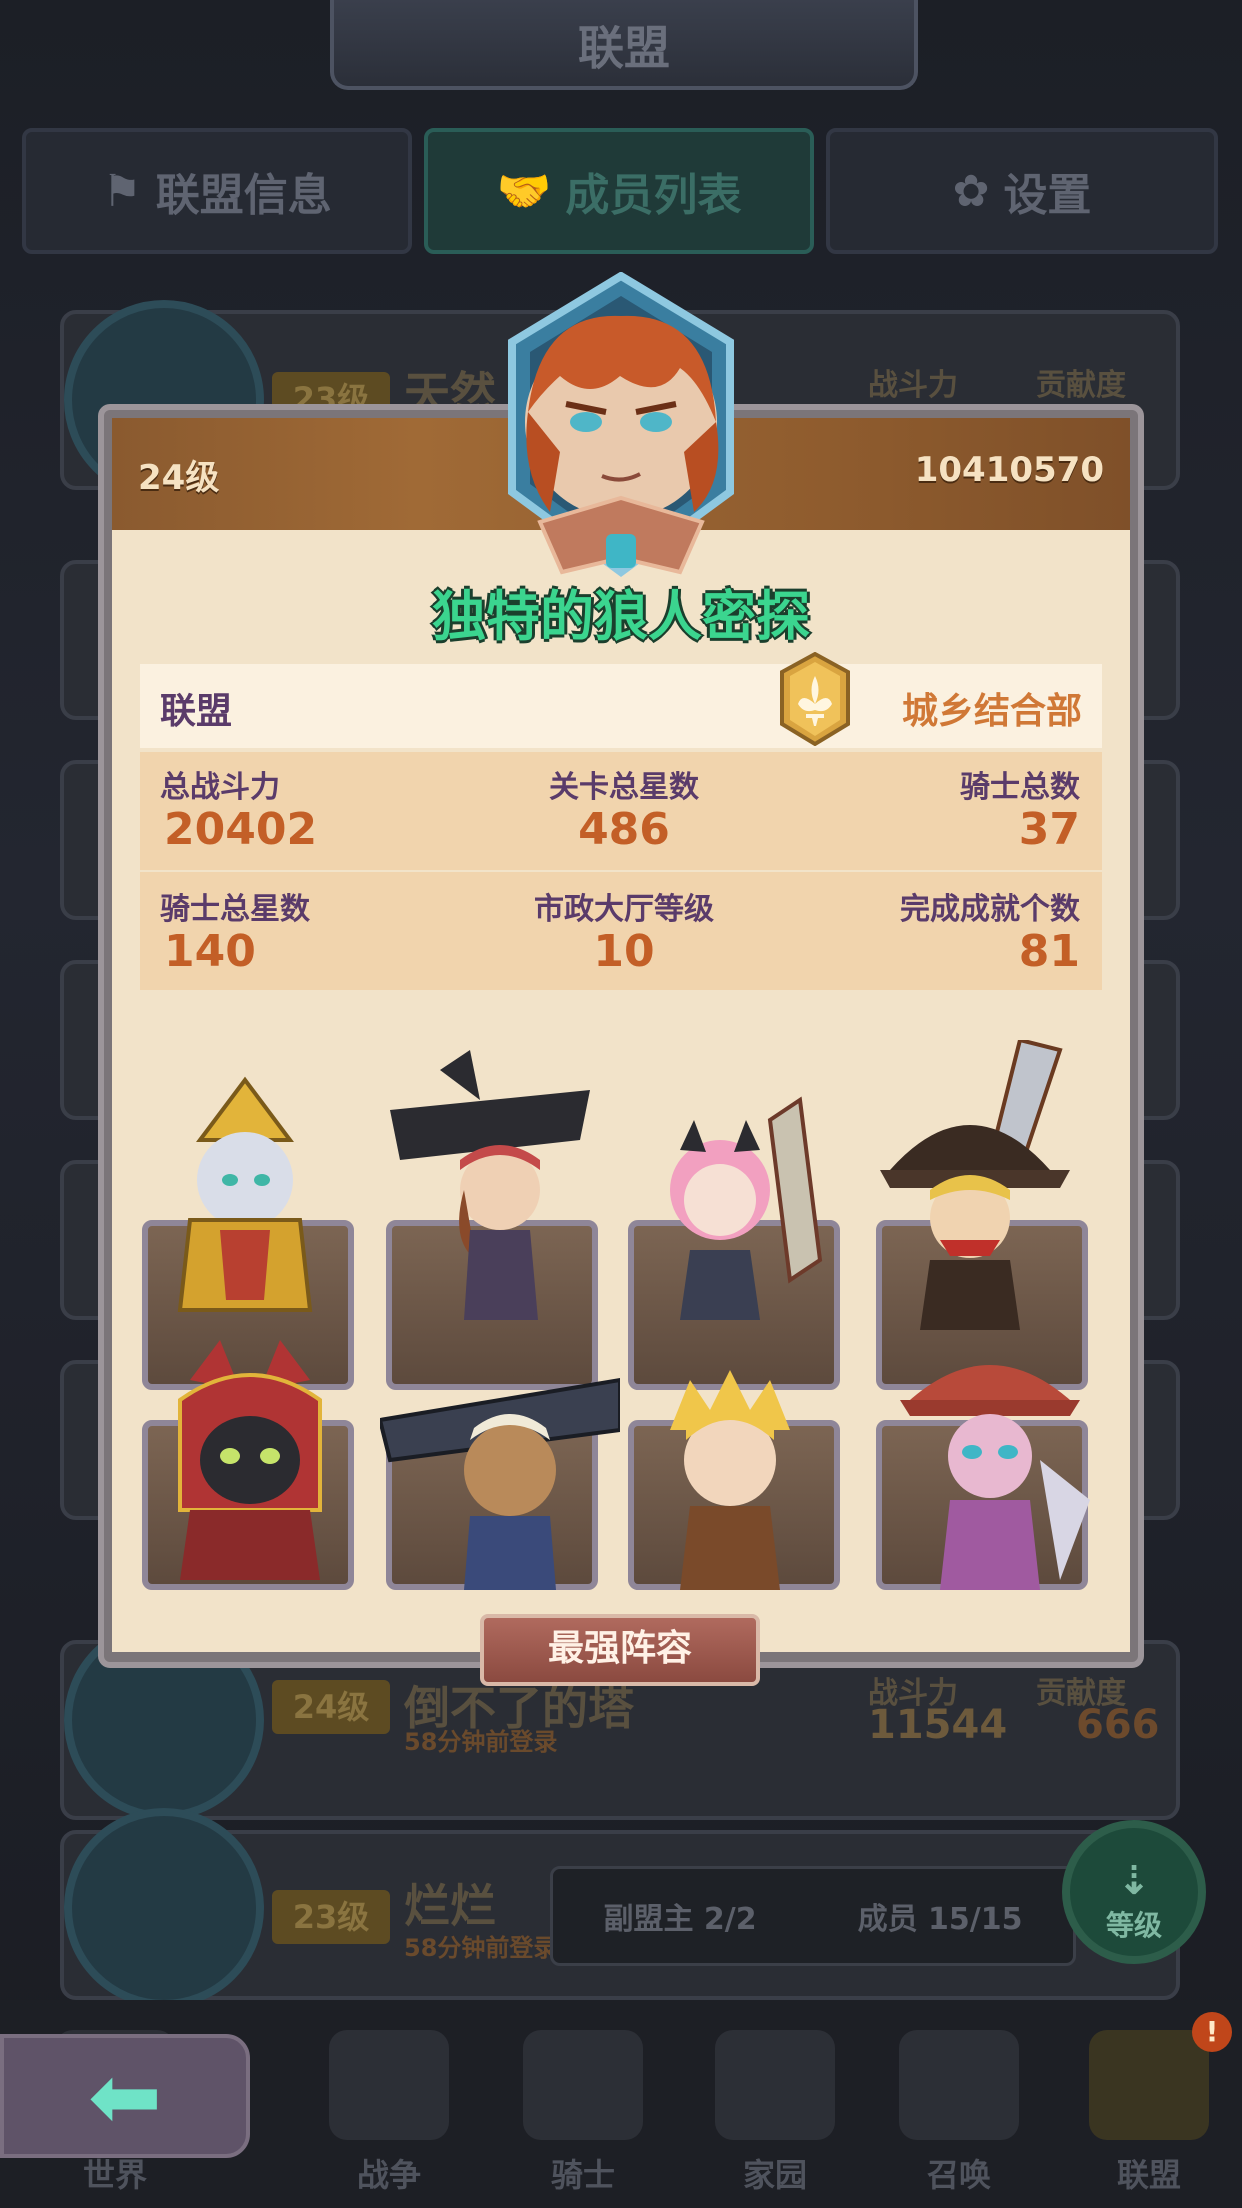  What do you see at coordinates (621, 616) in the screenshot?
I see `player-name: 独特的狼人密探` at bounding box center [621, 616].